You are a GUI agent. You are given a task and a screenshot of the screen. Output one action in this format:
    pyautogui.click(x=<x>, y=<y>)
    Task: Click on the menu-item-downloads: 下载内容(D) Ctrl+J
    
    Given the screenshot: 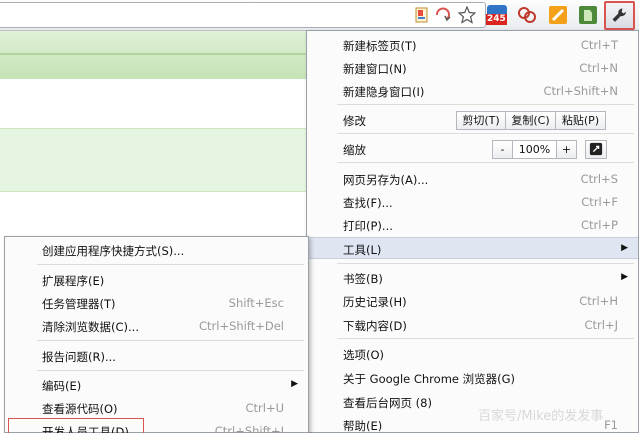 What is the action you would take?
    pyautogui.click(x=472, y=325)
    